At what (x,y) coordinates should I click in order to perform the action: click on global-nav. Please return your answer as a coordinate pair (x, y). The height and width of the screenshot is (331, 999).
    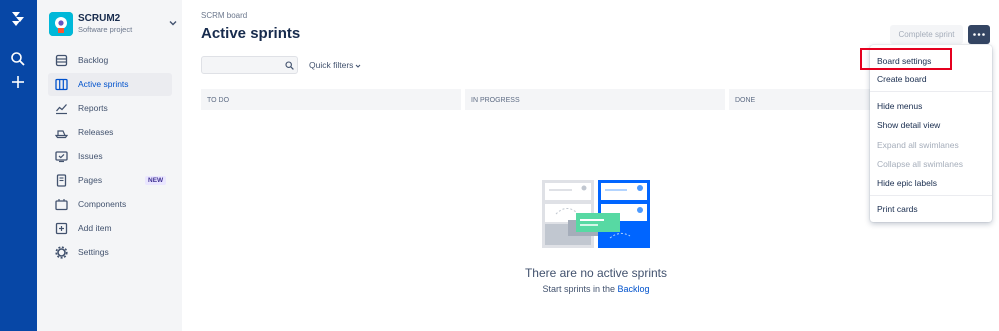
    Looking at the image, I should click on (18, 165).